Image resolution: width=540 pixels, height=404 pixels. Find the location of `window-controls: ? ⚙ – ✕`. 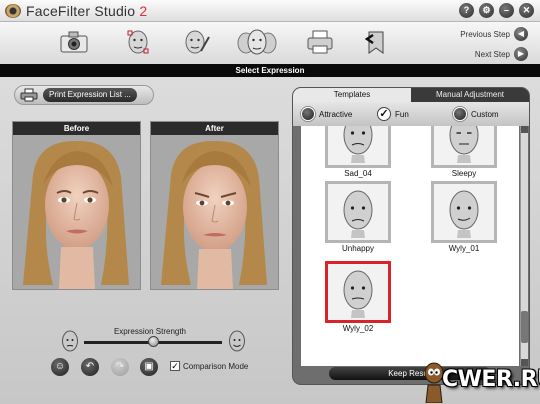

window-controls: ? ⚙ – ✕ is located at coordinates (496, 10).